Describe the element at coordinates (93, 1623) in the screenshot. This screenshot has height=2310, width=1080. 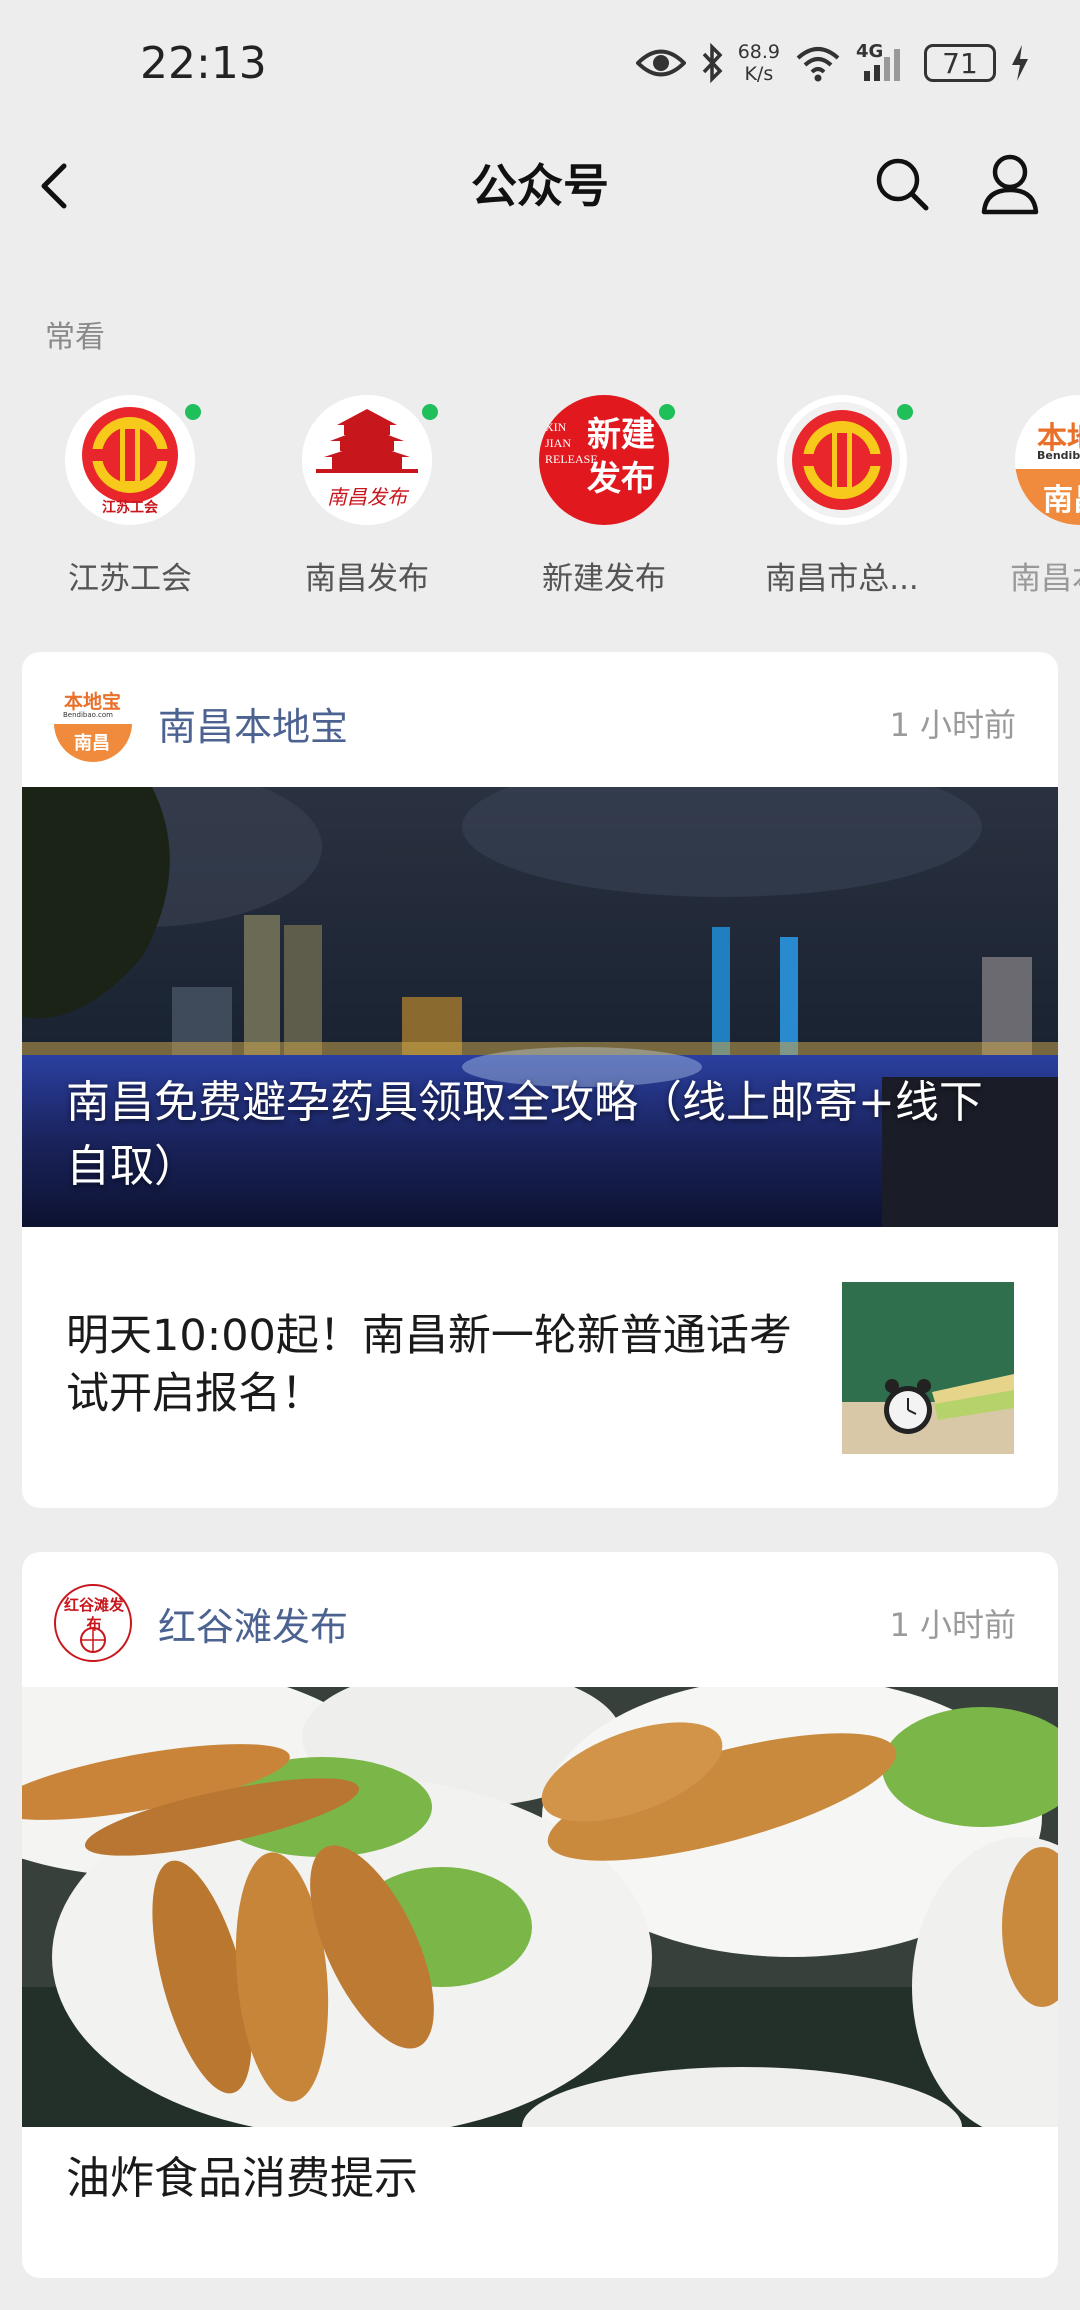
I see `source-logo: 红谷滩发布` at that location.